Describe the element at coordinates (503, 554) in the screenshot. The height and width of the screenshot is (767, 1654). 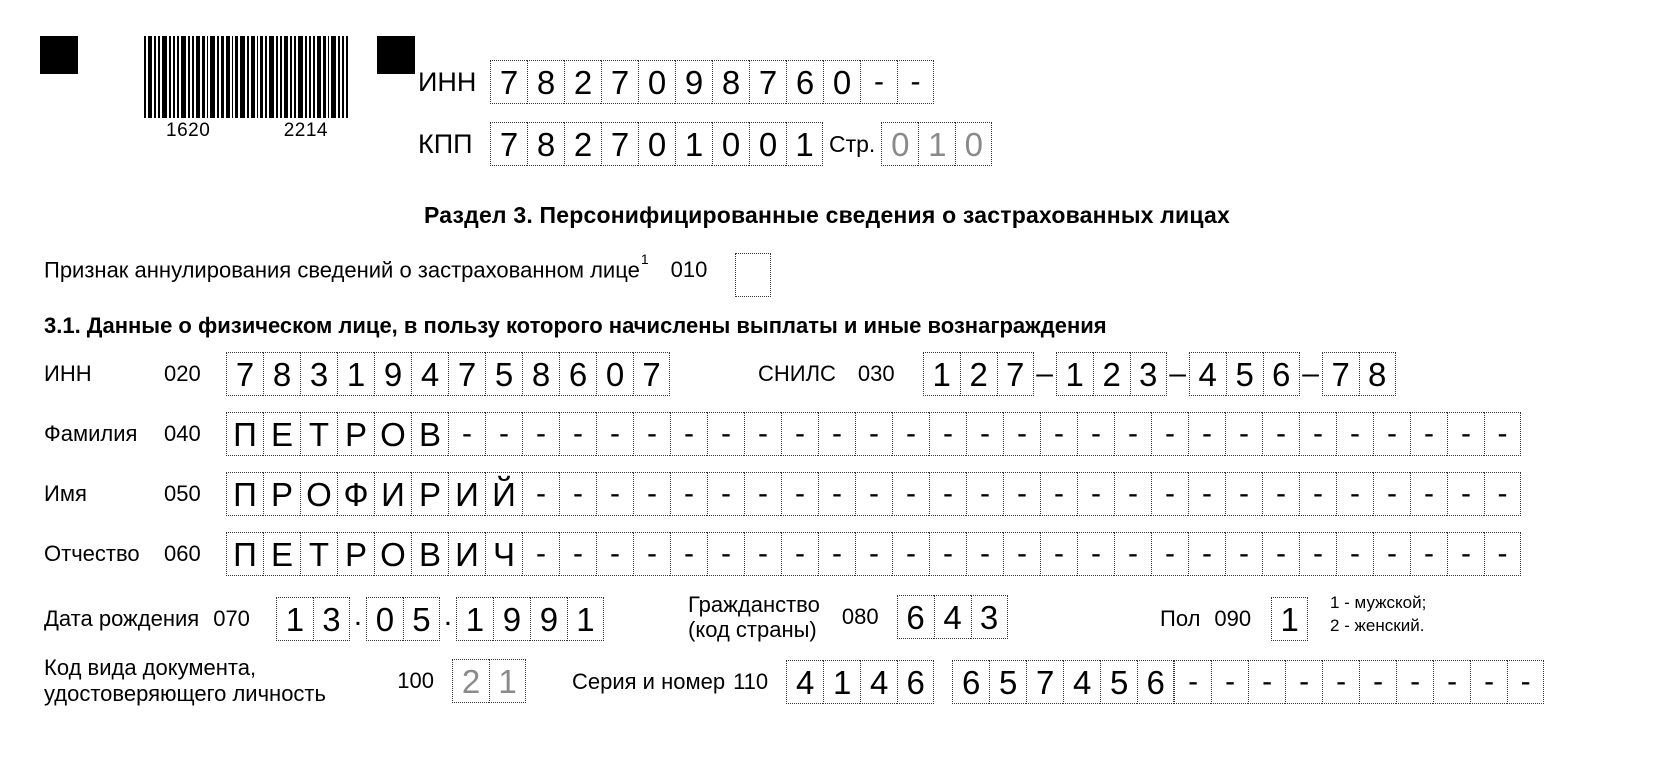
I see `form-cell: Ч` at that location.